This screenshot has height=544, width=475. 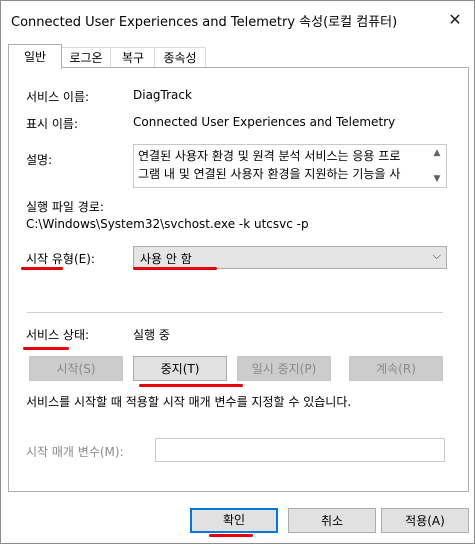 What do you see at coordinates (264, 122) in the screenshot?
I see `display-name-value: Connected User Experiences and Telemetry` at bounding box center [264, 122].